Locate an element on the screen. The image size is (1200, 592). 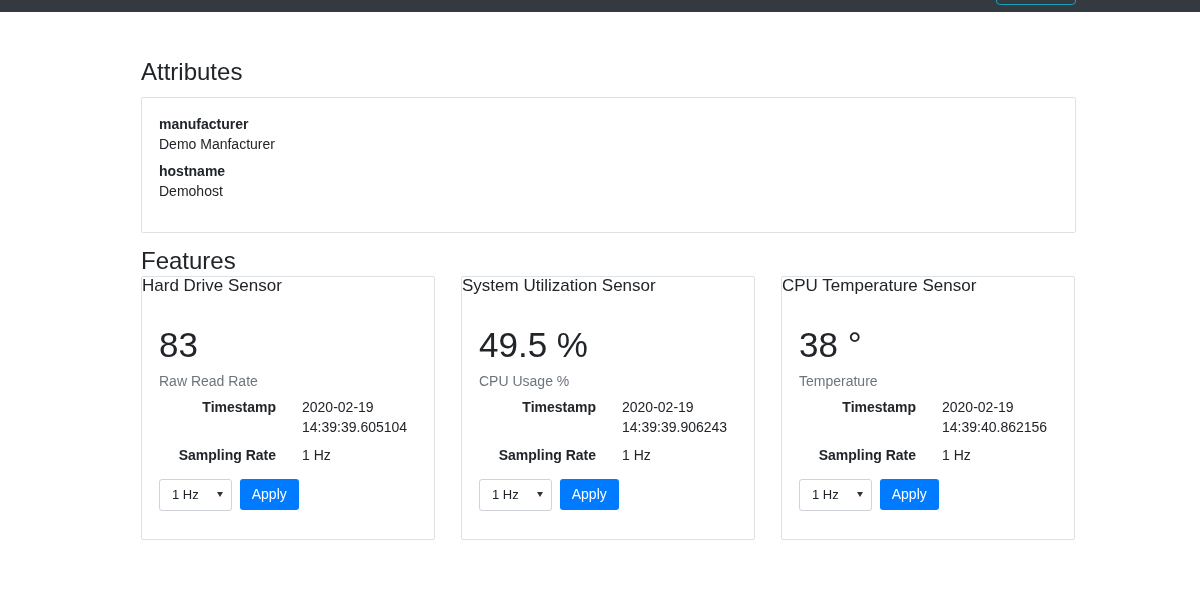
sensor-caption: Temperature is located at coordinates (839, 380).